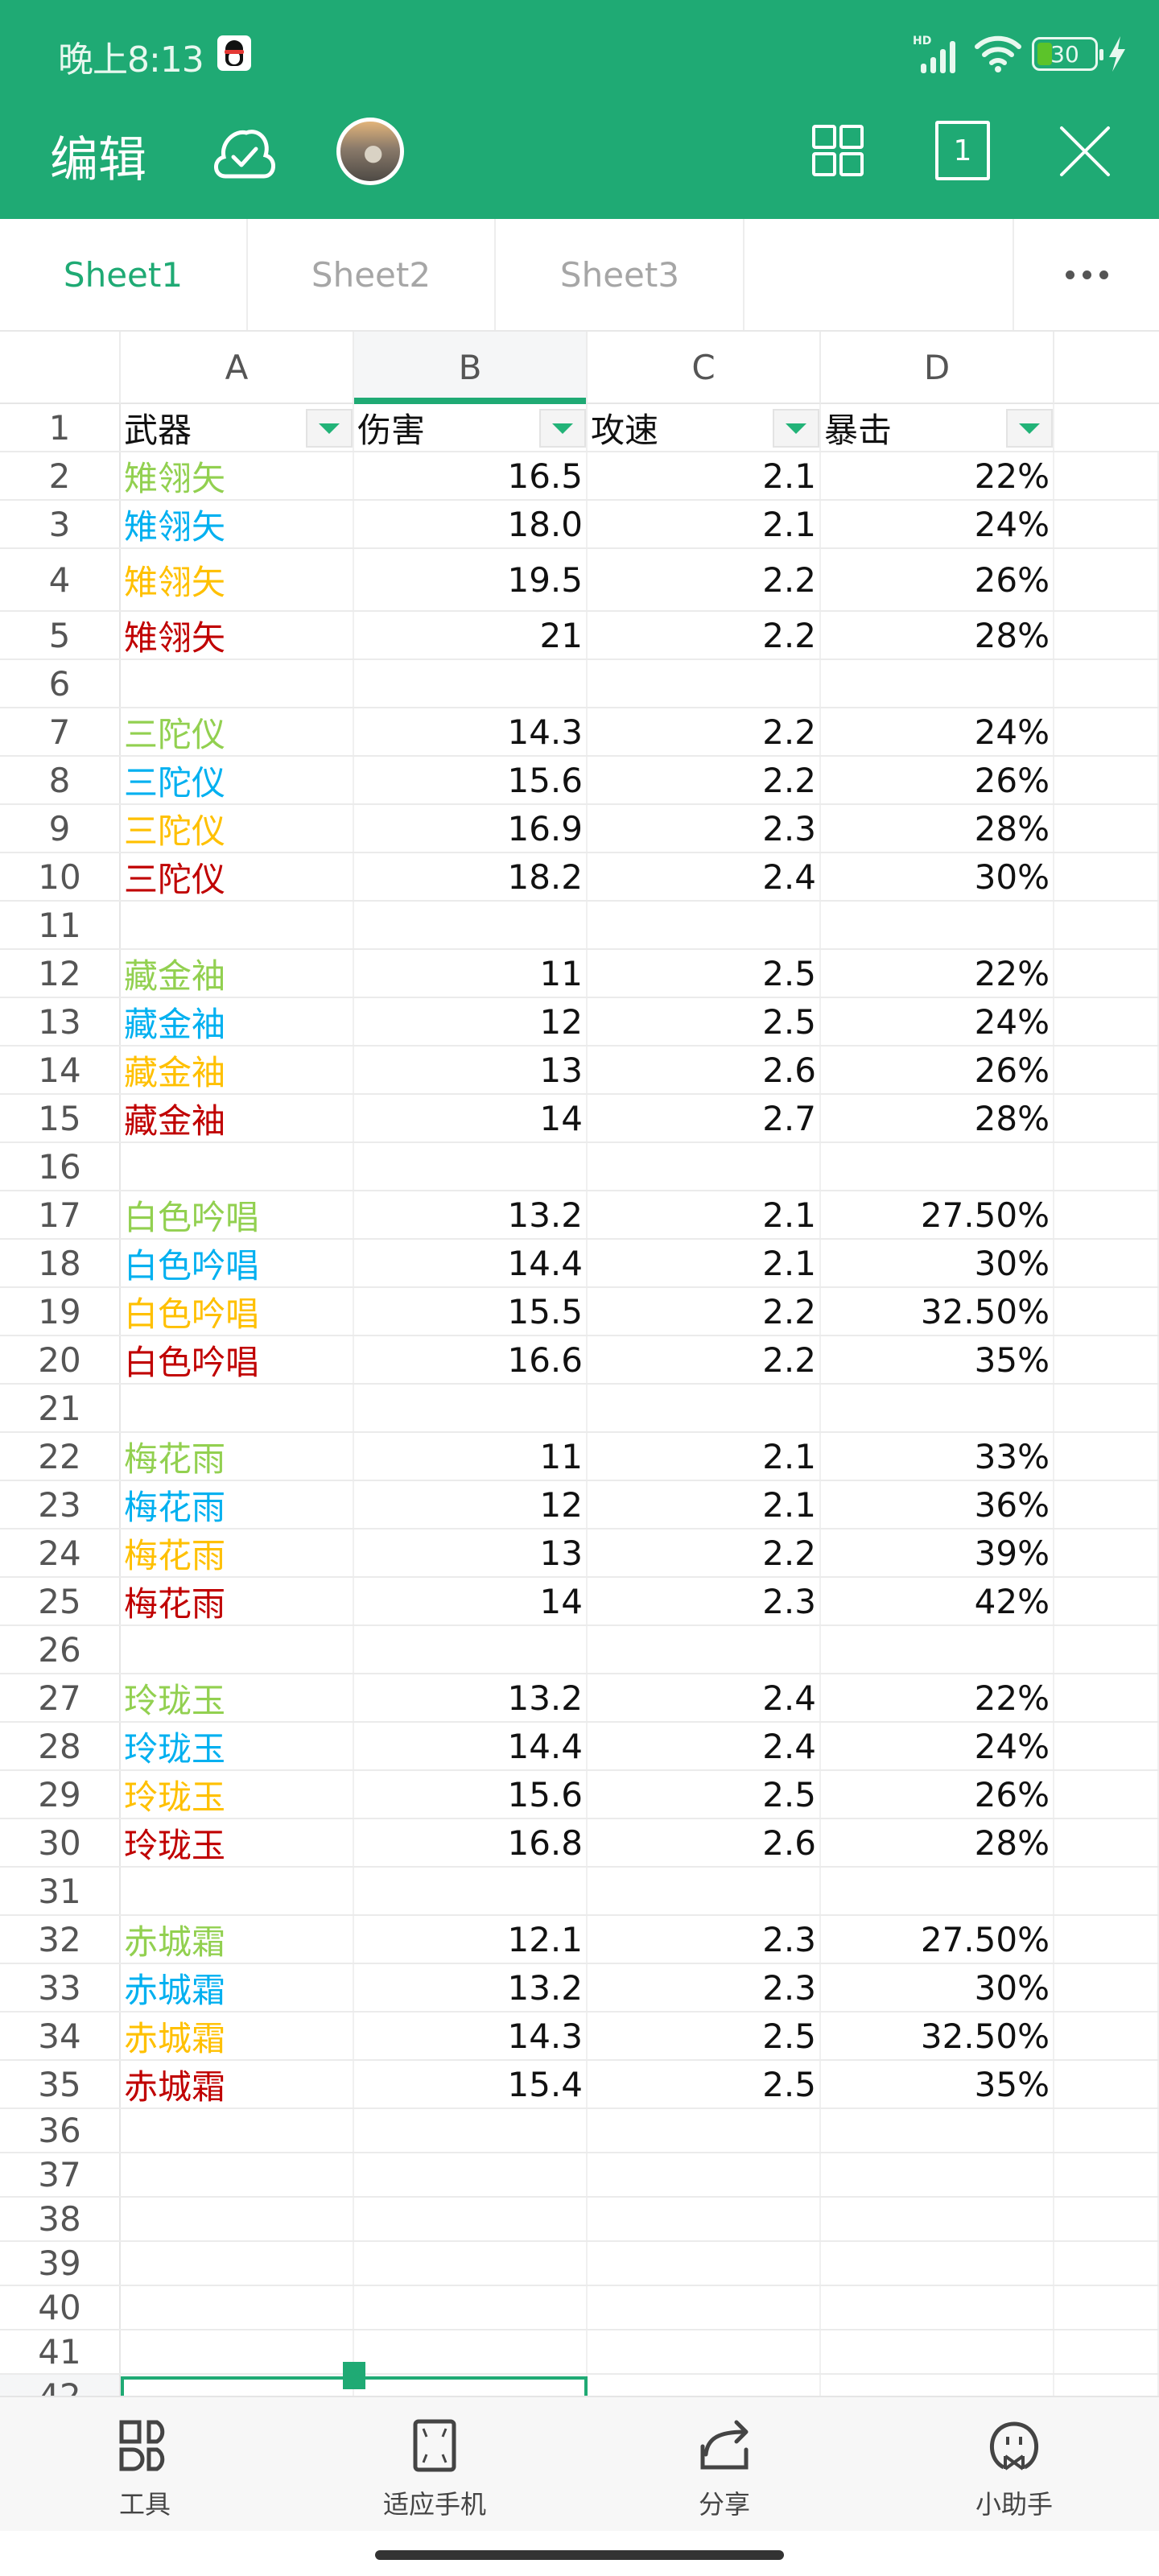 The height and width of the screenshot is (2576, 1159). Describe the element at coordinates (60, 427) in the screenshot. I see `row-number: 1` at that location.